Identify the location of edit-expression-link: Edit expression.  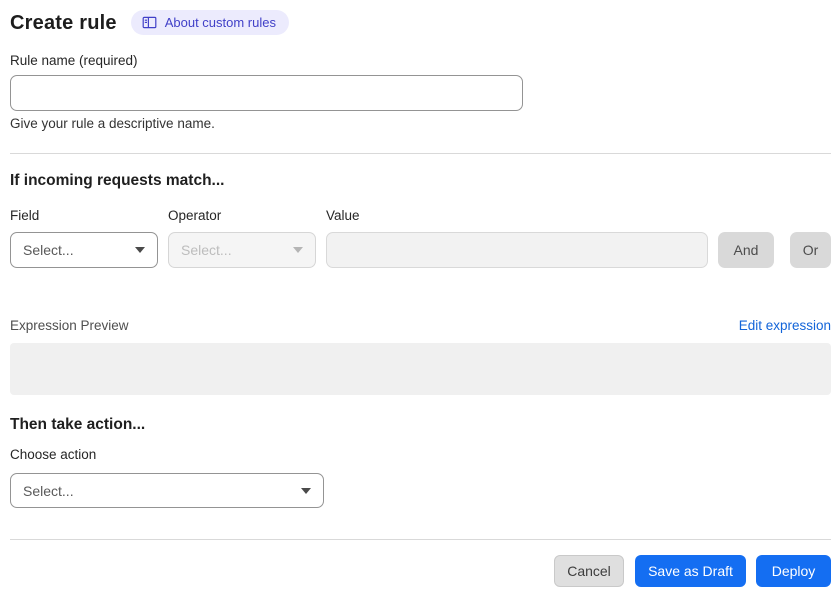
(785, 326).